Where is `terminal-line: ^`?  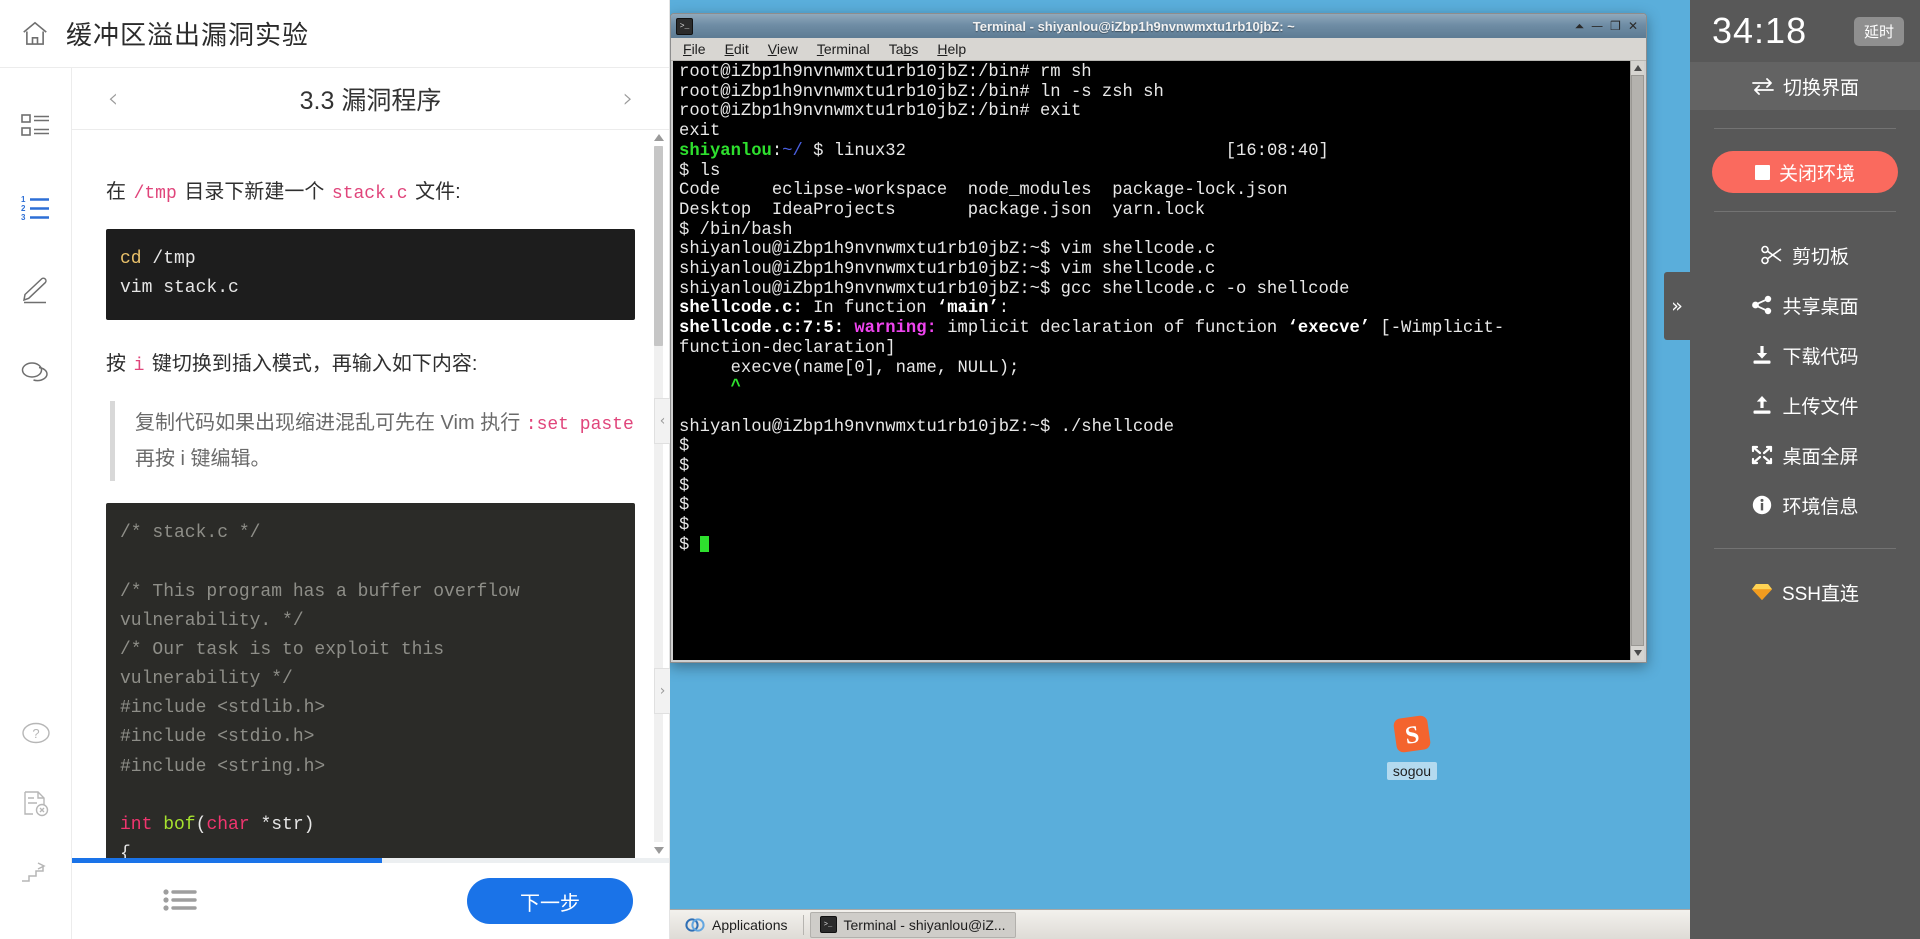
terminal-line: ^ is located at coordinates (1154, 388).